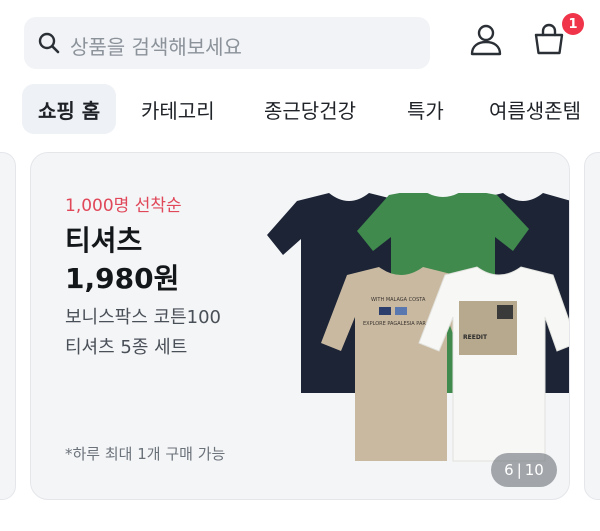  What do you see at coordinates (534, 470) in the screenshot?
I see `counter-total: 10` at bounding box center [534, 470].